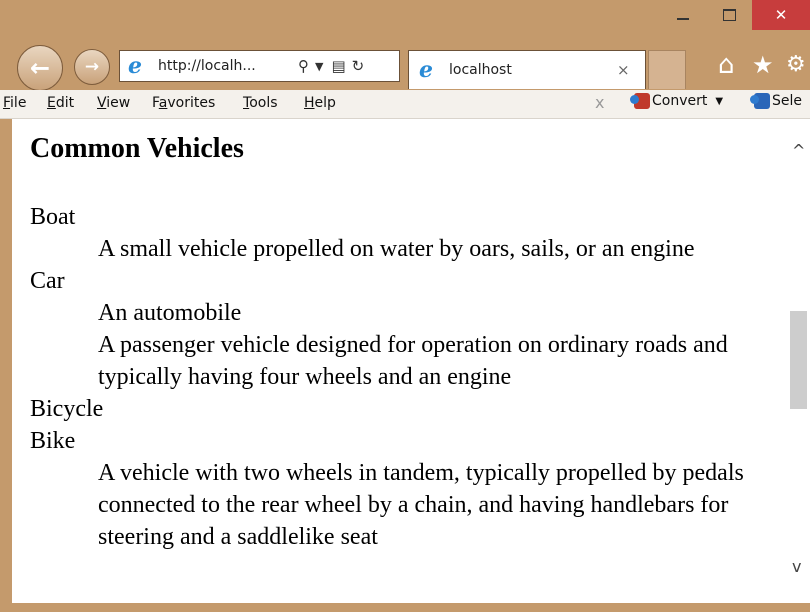 The height and width of the screenshot is (612, 810). I want to click on back-arrow-icon: ←, so click(40, 68).